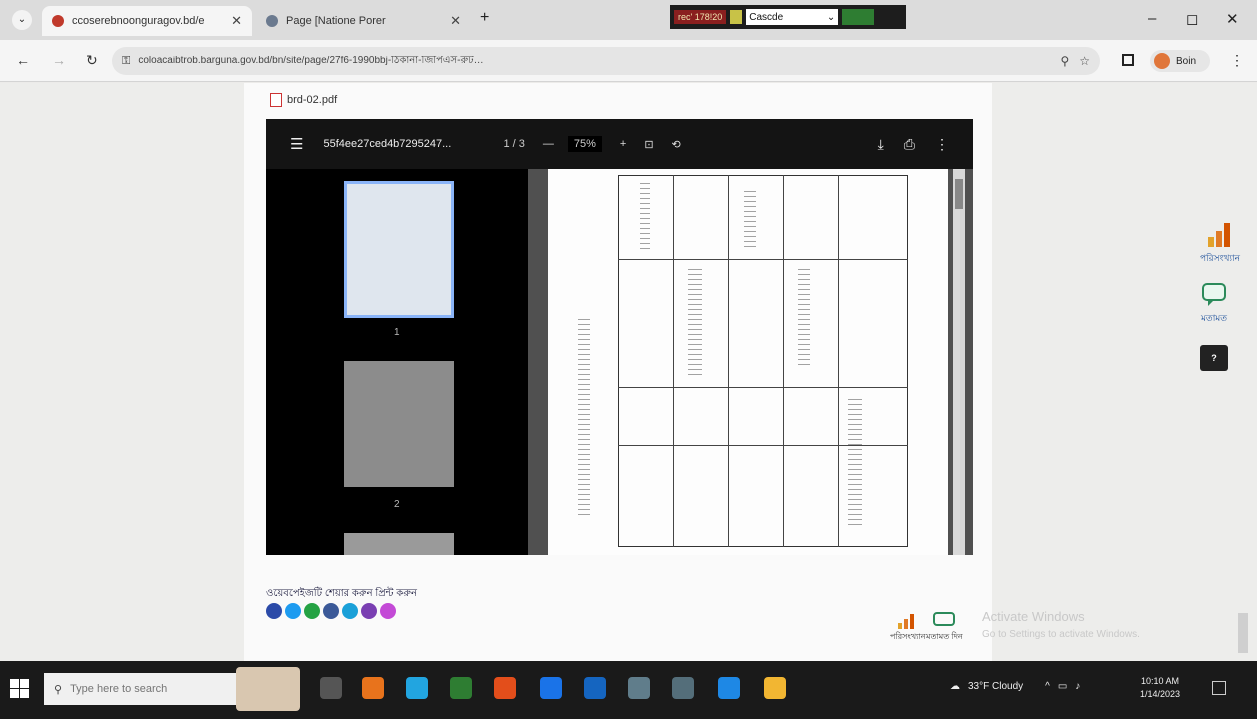 This screenshot has width=1257, height=719. What do you see at coordinates (1152, 18) in the screenshot?
I see `minimize-button: –` at bounding box center [1152, 18].